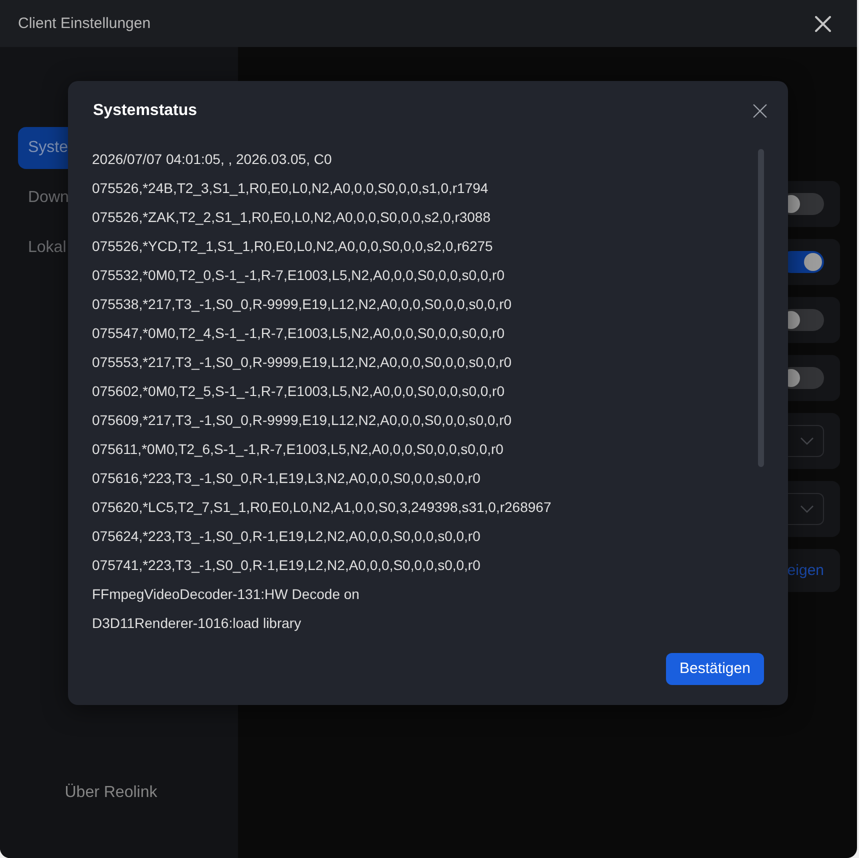 Image resolution: width=859 pixels, height=858 pixels. What do you see at coordinates (302, 304) in the screenshot?
I see `log-line: 075538,*217,T3_-1,S0_0,R-9999,E19,L12,N2,A0,0,0,S0,0,0,s0,0,r0` at bounding box center [302, 304].